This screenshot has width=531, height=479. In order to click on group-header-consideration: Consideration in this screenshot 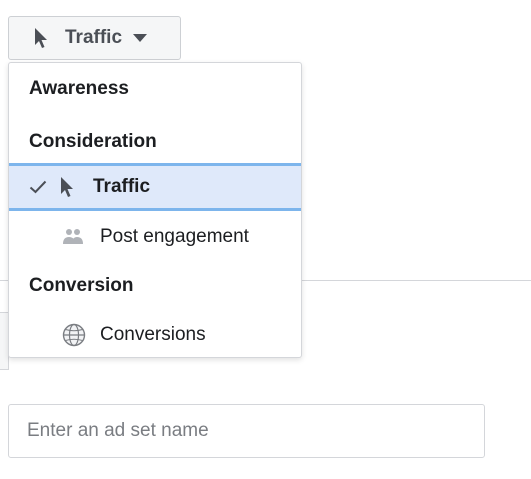, I will do `click(93, 141)`.